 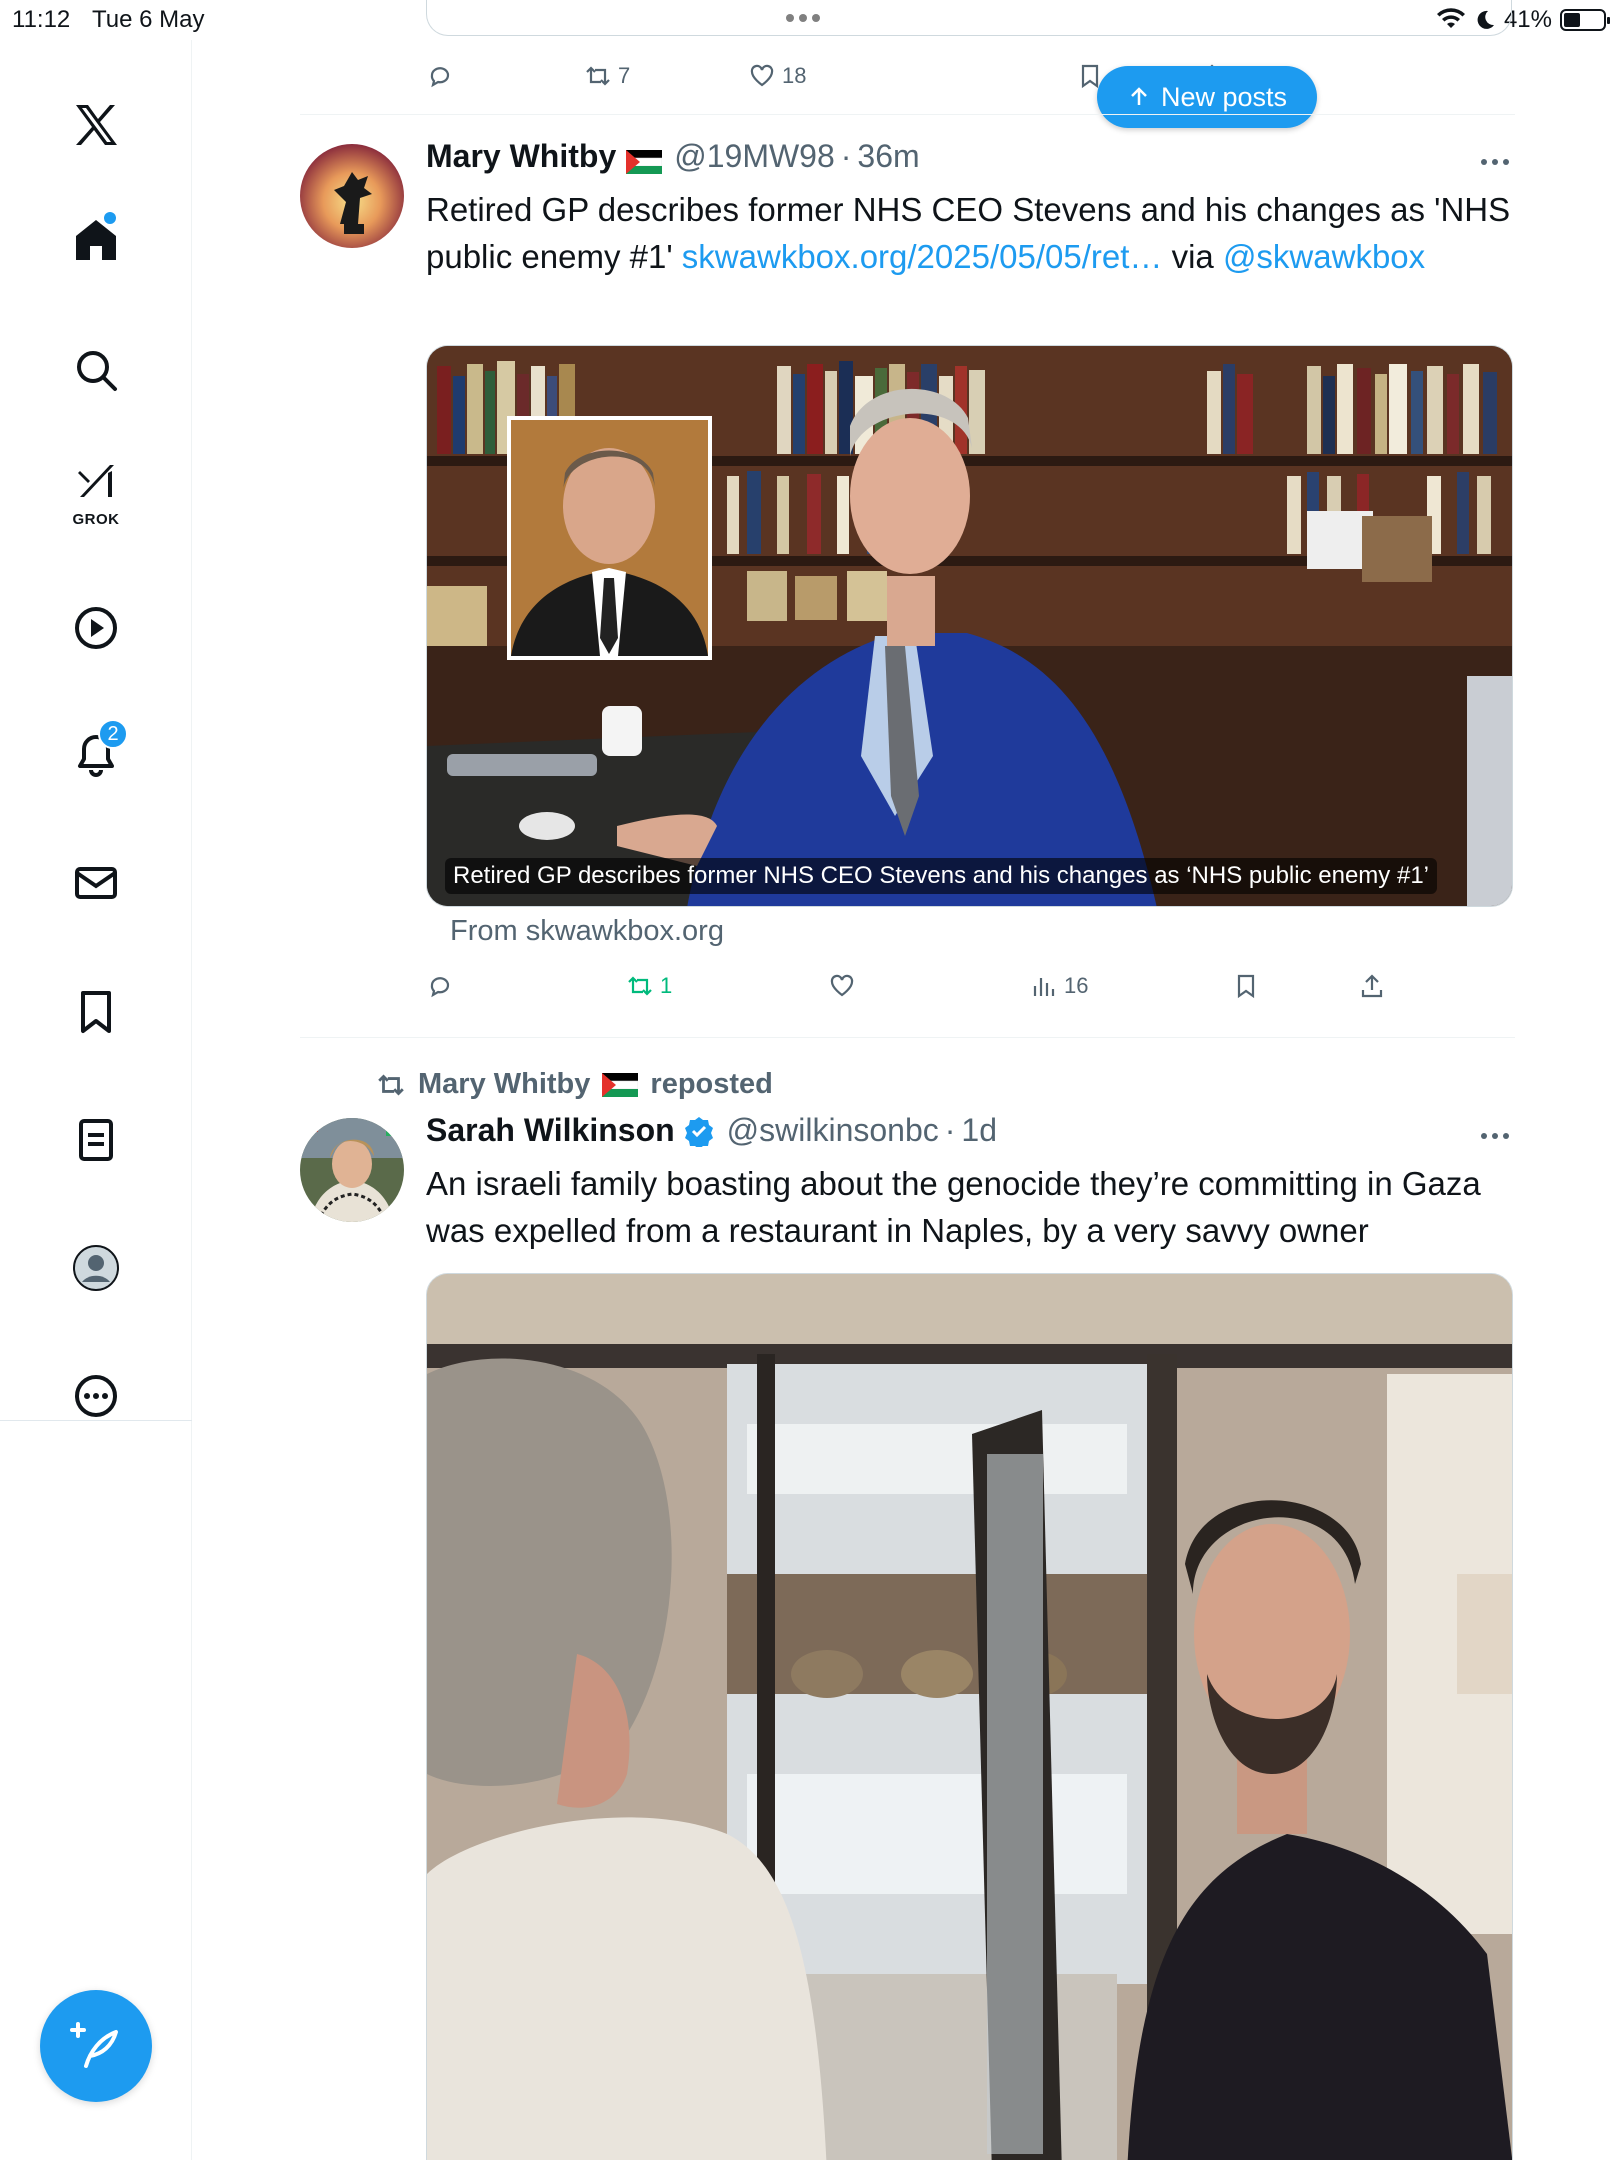 I want to click on nav-lists, so click(x=96, y=1140).